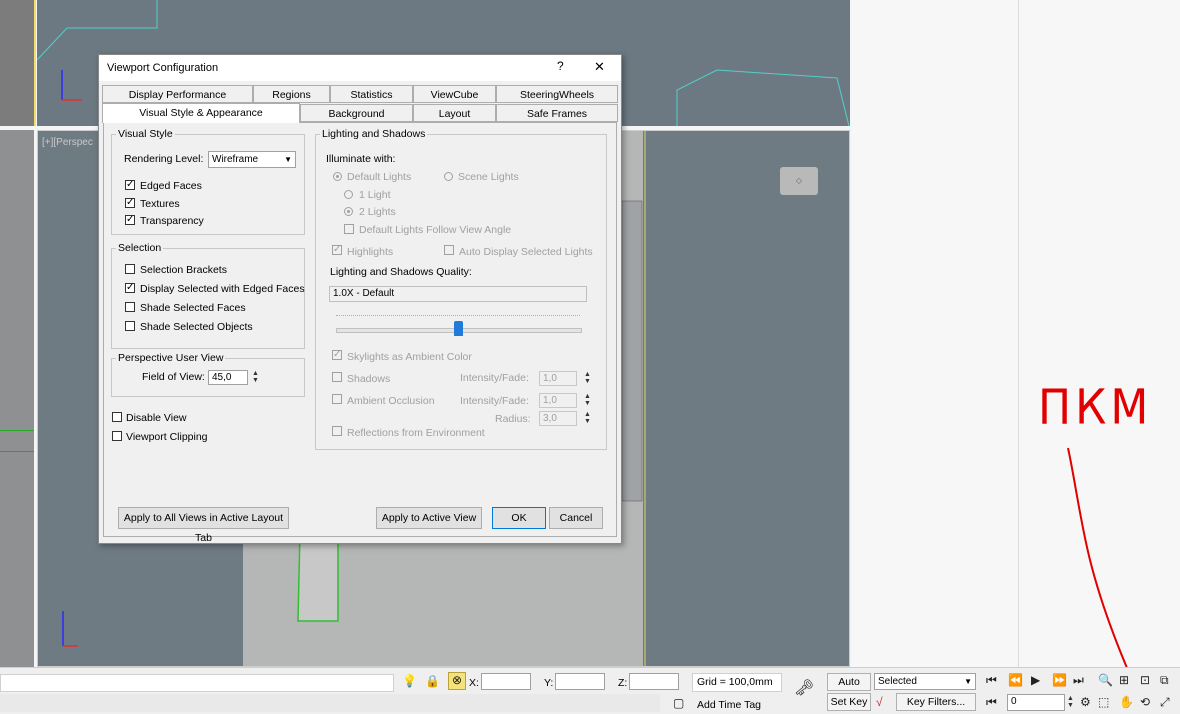 The image size is (1180, 714). What do you see at coordinates (348, 211) in the screenshot?
I see `two-lights-radio` at bounding box center [348, 211].